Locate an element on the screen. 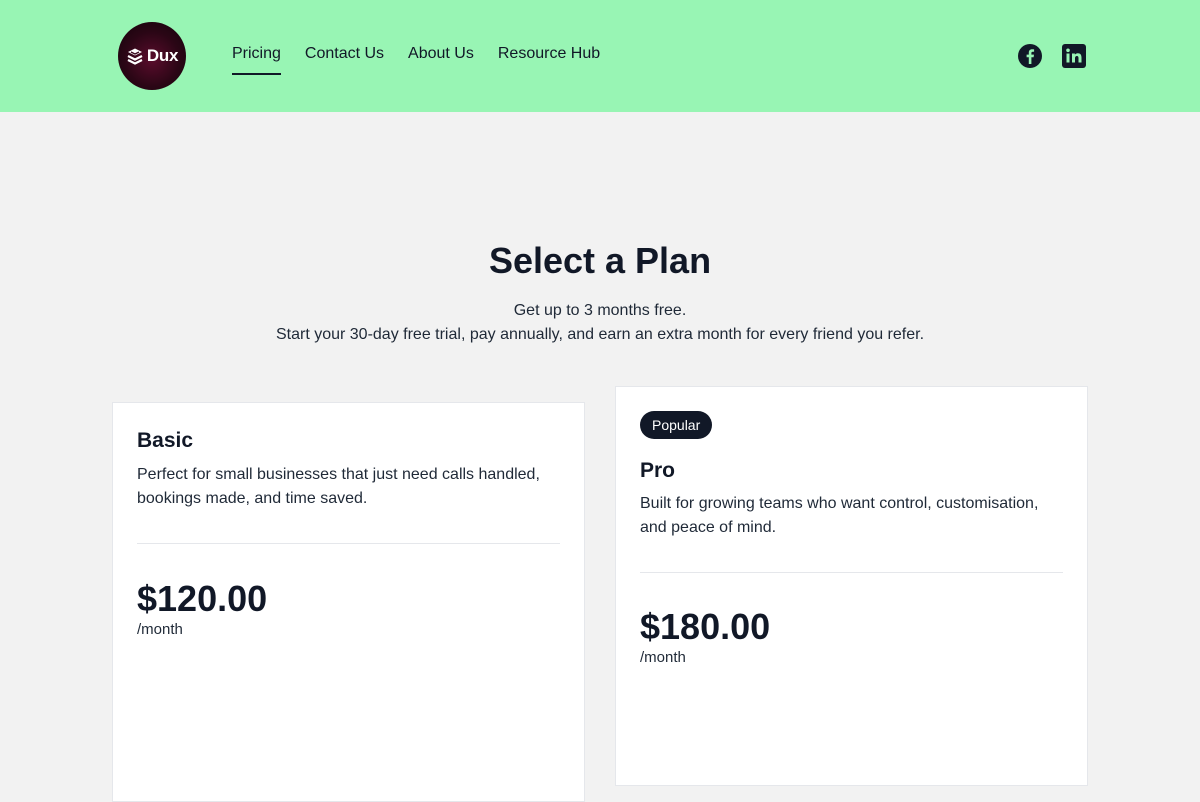 This screenshot has width=1200, height=802. social-links is located at coordinates (1052, 56).